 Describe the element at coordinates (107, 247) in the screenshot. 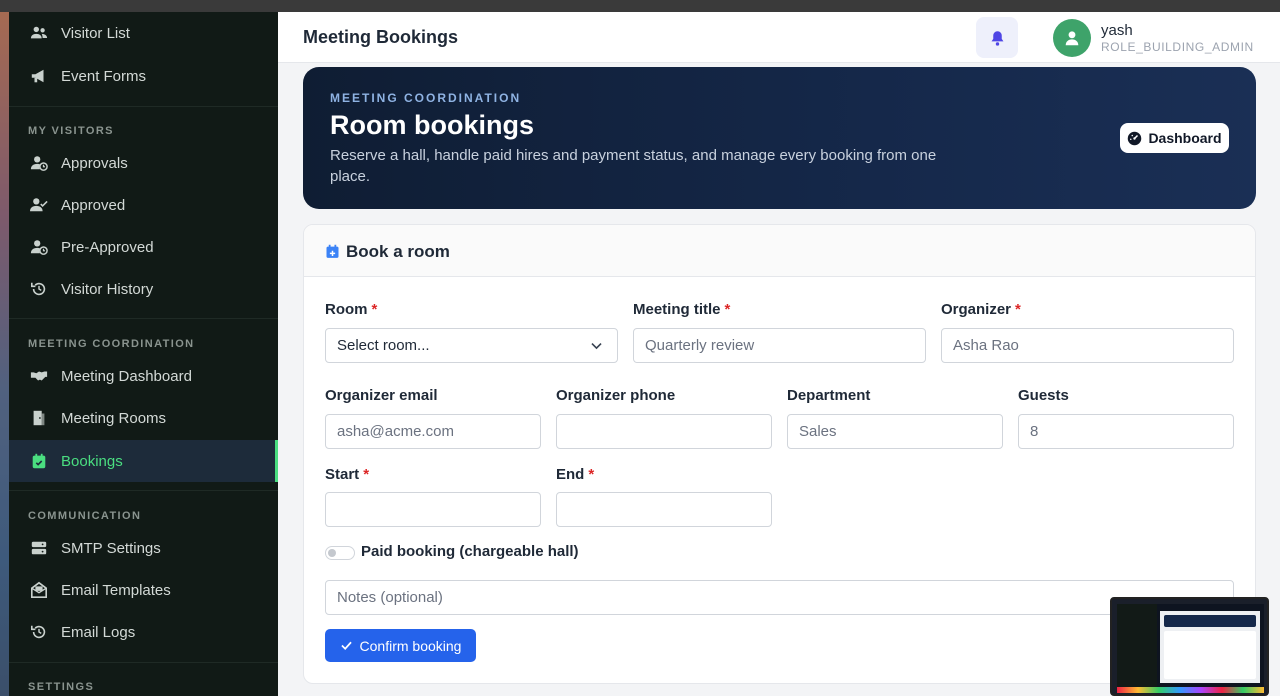

I see `sidebar-item-label: Pre-Approved` at that location.